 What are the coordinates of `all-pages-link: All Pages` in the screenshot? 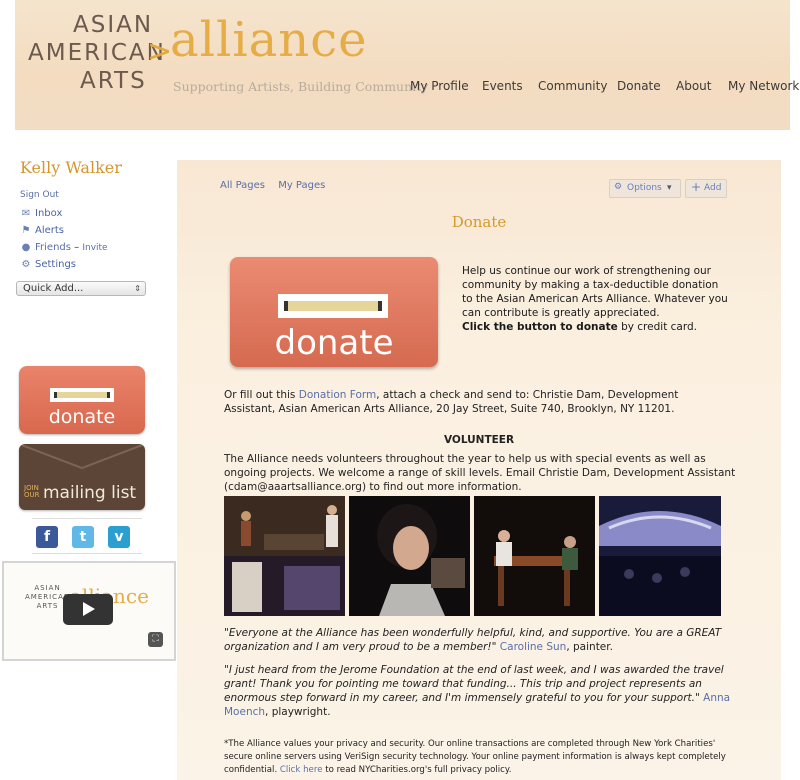 It's located at (242, 185).